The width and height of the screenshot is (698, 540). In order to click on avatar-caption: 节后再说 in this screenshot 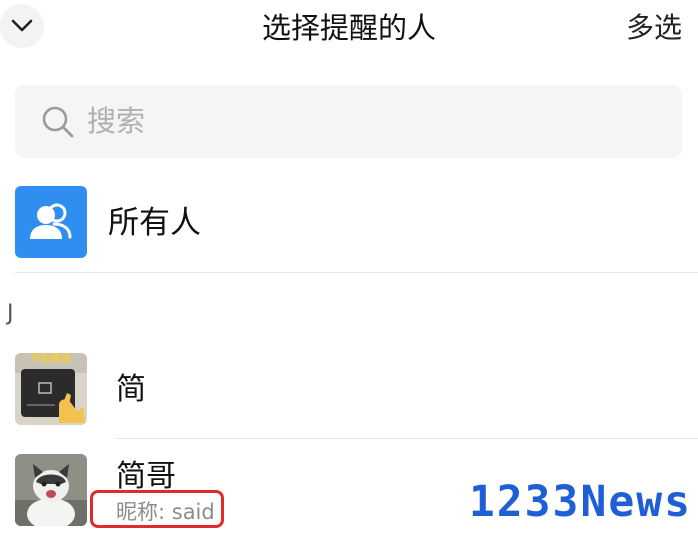, I will do `click(51, 359)`.